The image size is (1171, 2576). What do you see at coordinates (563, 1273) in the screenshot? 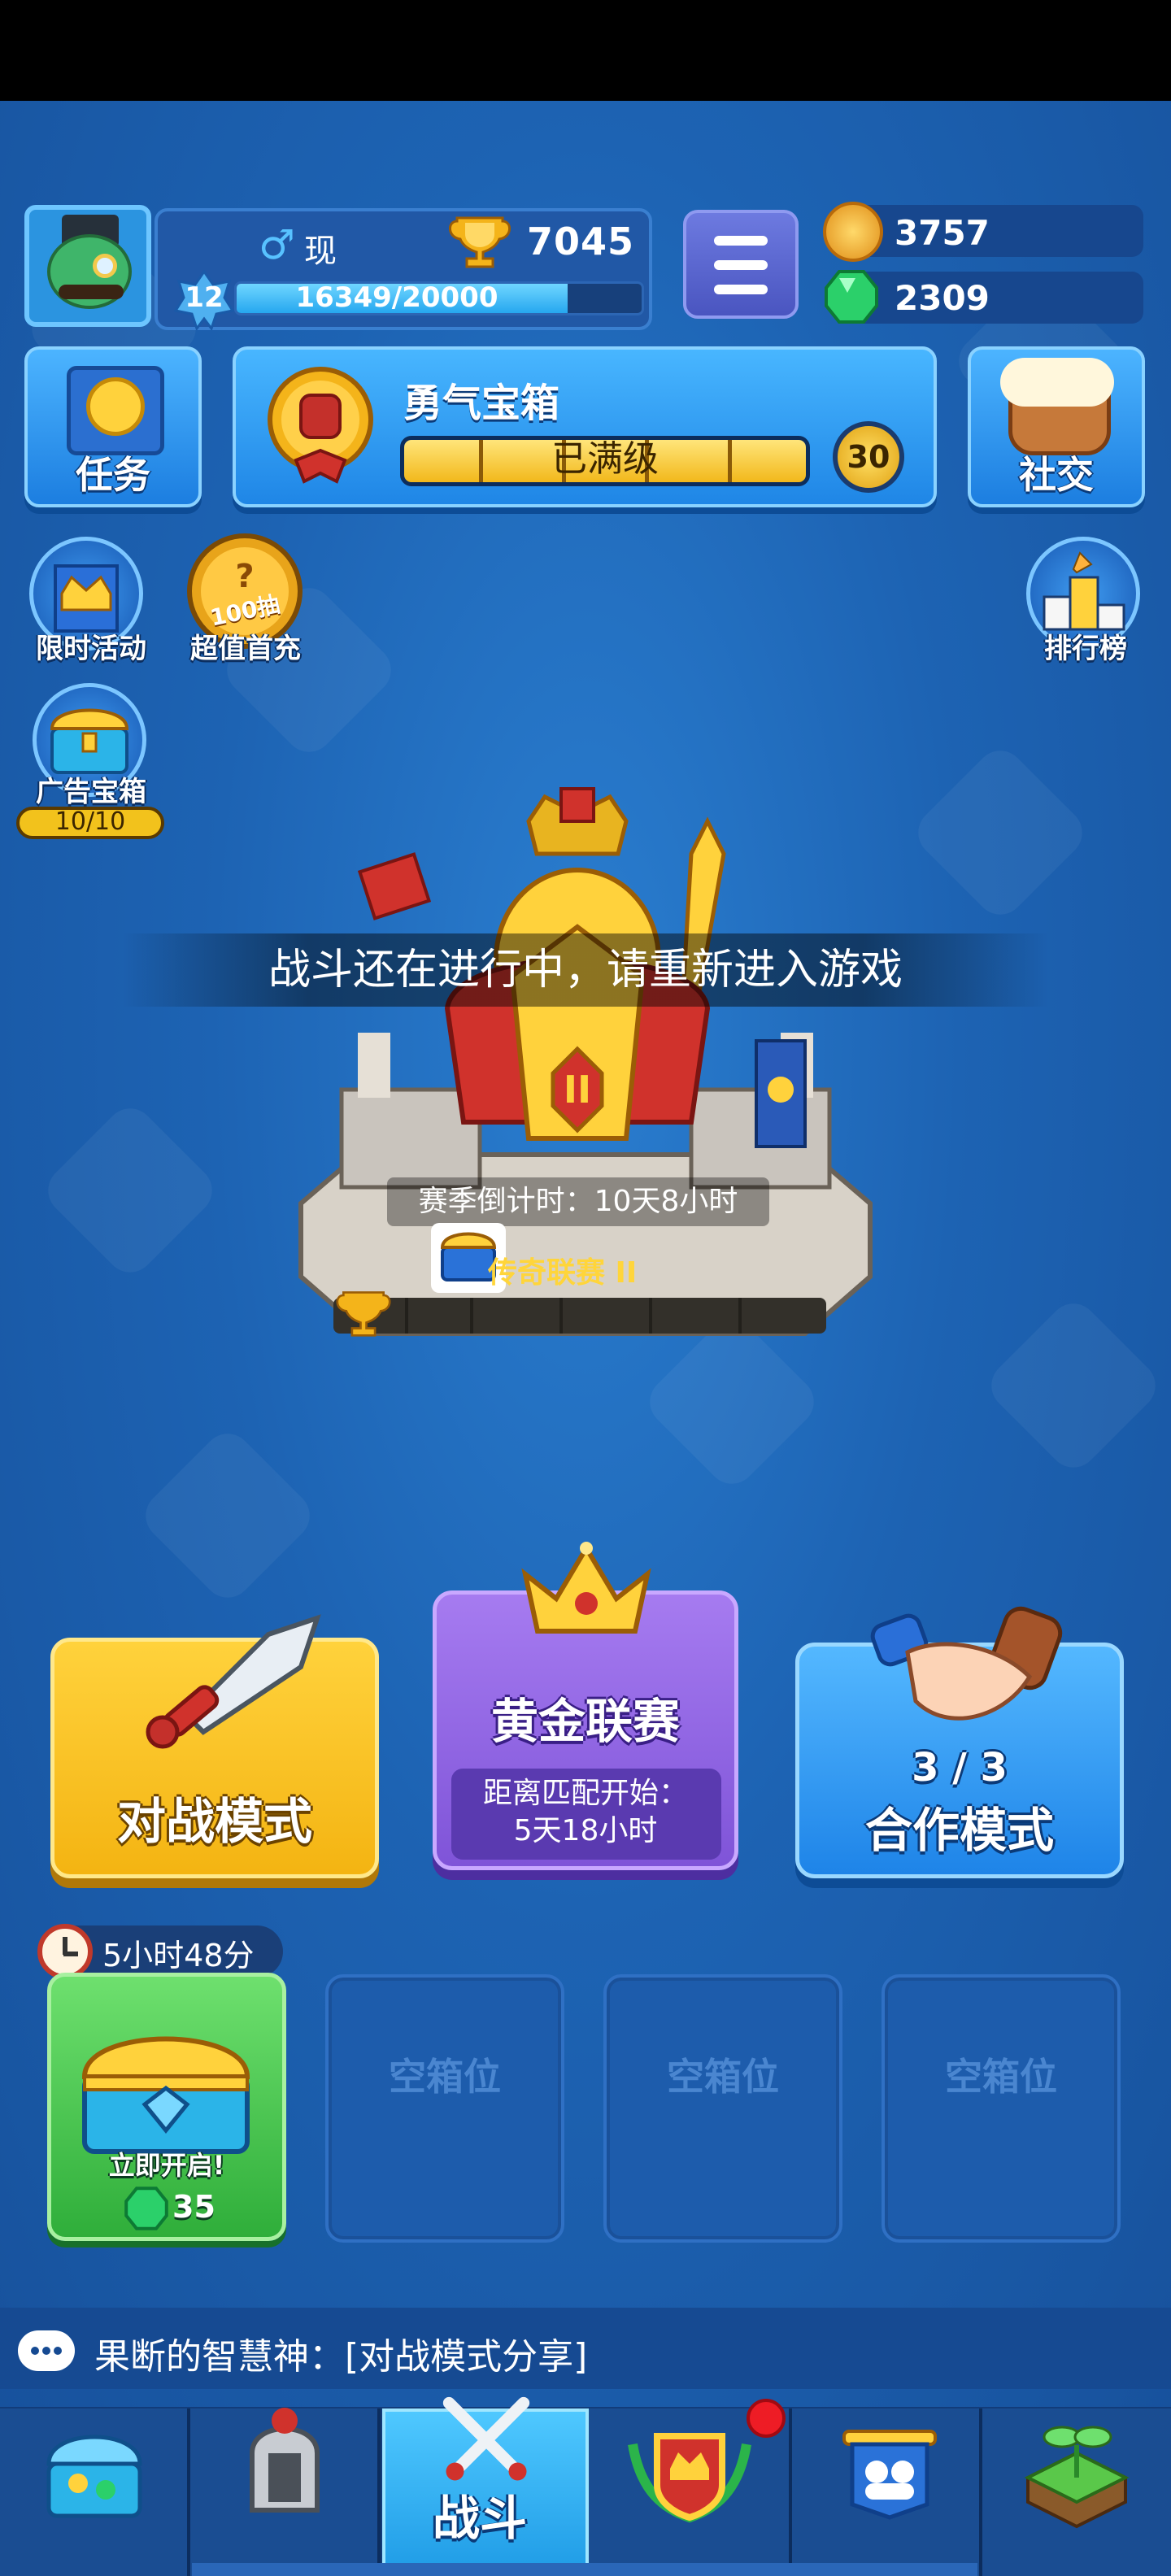
I see `league-name: 传奇联赛 II` at bounding box center [563, 1273].